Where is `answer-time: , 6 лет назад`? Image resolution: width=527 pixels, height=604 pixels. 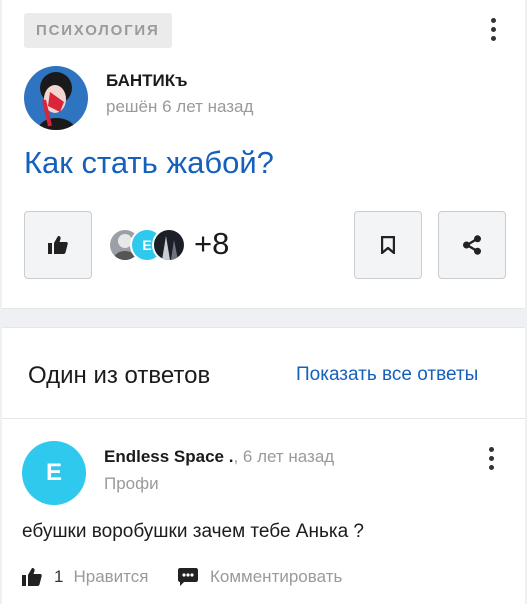
answer-time: , 6 лет назад is located at coordinates (284, 456).